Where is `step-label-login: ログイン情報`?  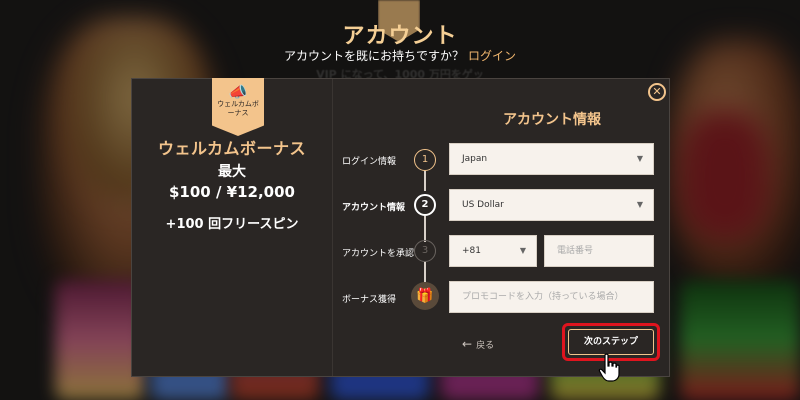 step-label-login: ログイン情報 is located at coordinates (369, 162).